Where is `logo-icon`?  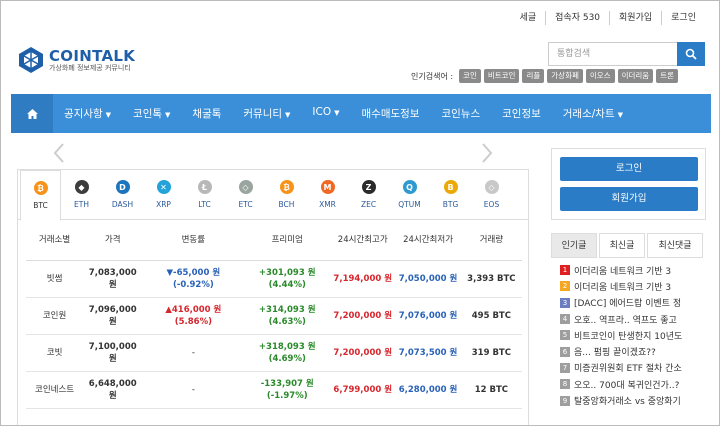 logo-icon is located at coordinates (31, 60).